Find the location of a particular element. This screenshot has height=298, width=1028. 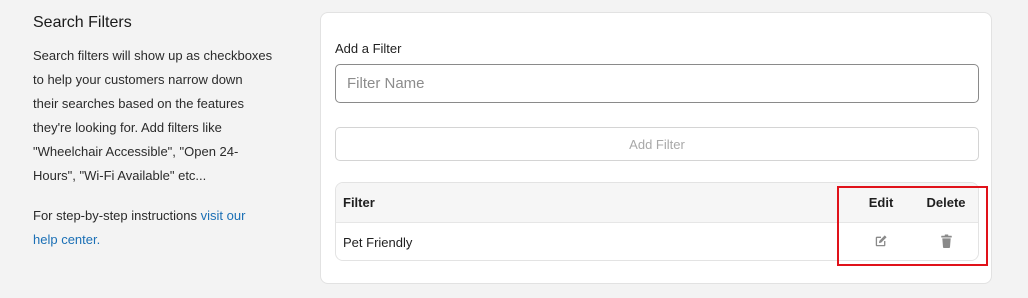

help-center-link: visit our is located at coordinates (223, 215).